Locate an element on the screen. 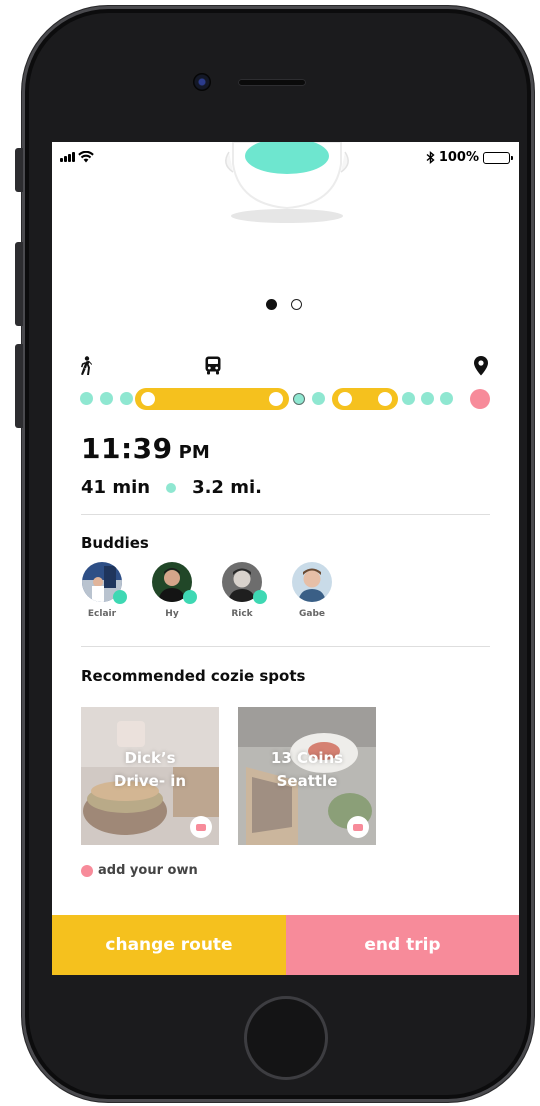  mascot-illustration is located at coordinates (287, 182).